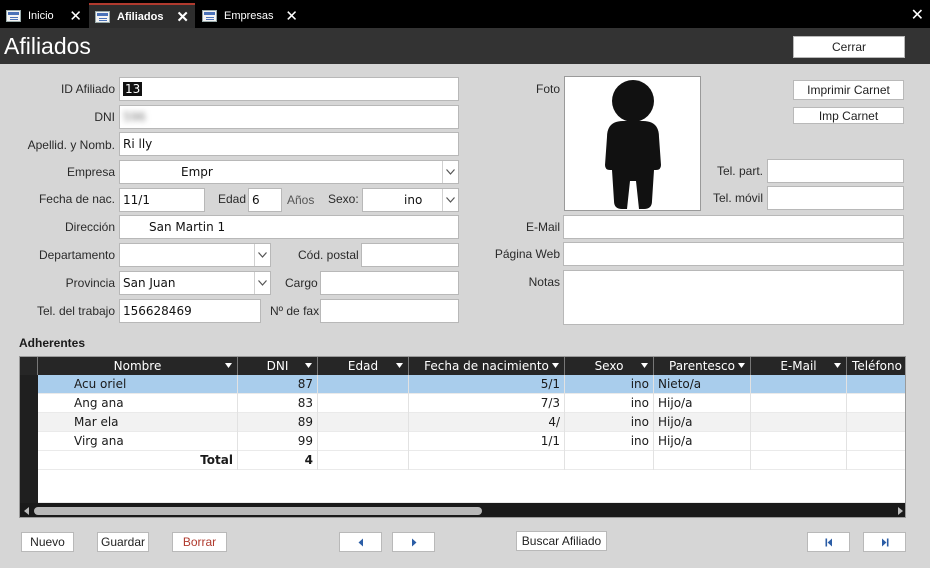 Image resolution: width=930 pixels, height=568 pixels. I want to click on next-record-button, so click(413, 542).